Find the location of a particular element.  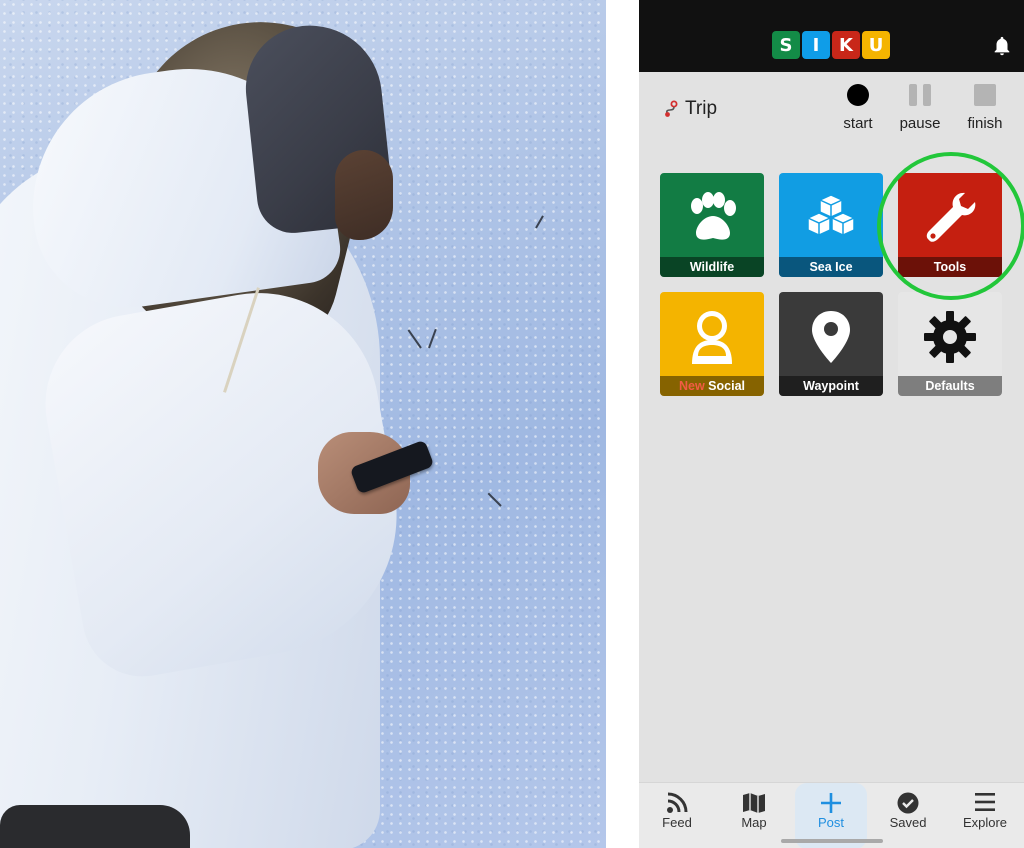

pause-icon is located at coordinates (920, 95).